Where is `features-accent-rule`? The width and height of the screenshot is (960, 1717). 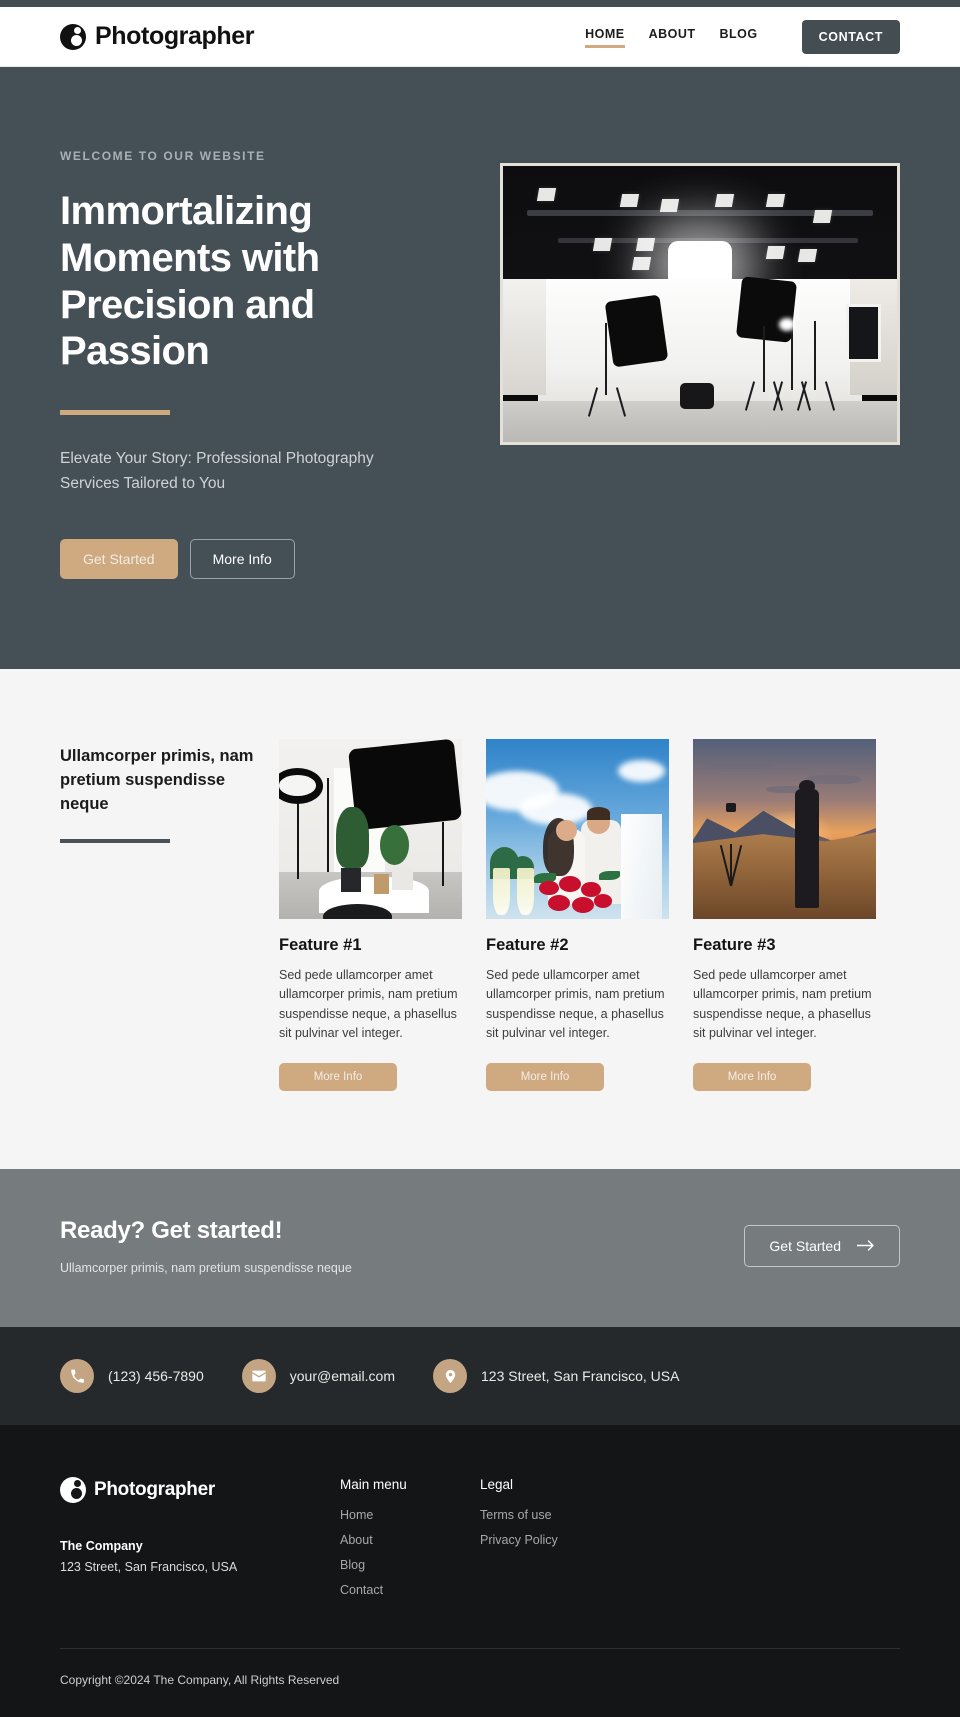 features-accent-rule is located at coordinates (115, 840).